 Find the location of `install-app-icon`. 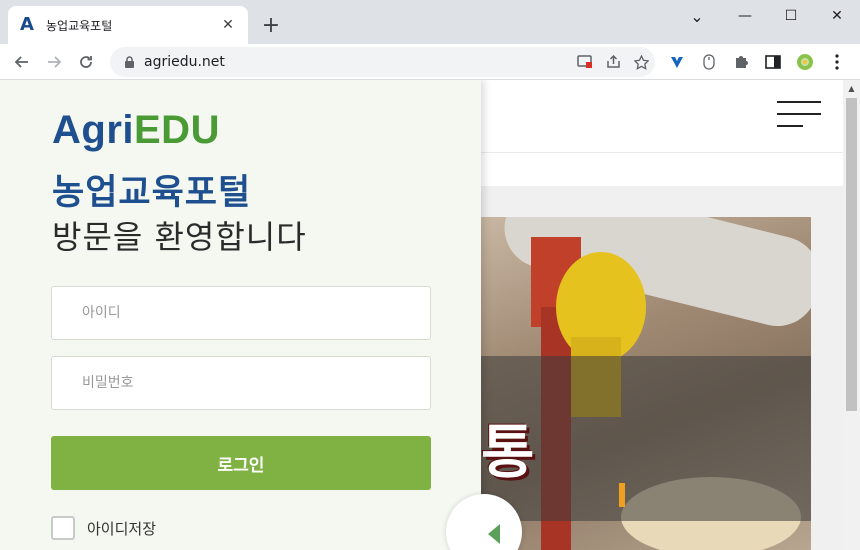

install-app-icon is located at coordinates (585, 62).